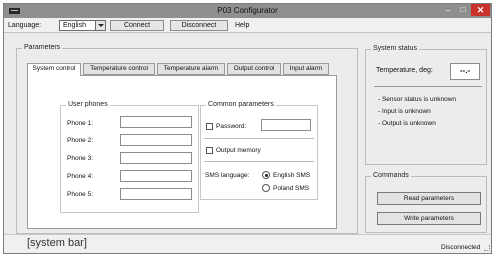 This screenshot has height=257, width=495. What do you see at coordinates (417, 99) in the screenshot?
I see `sensor-status-text: - Sensor status is unknown` at bounding box center [417, 99].